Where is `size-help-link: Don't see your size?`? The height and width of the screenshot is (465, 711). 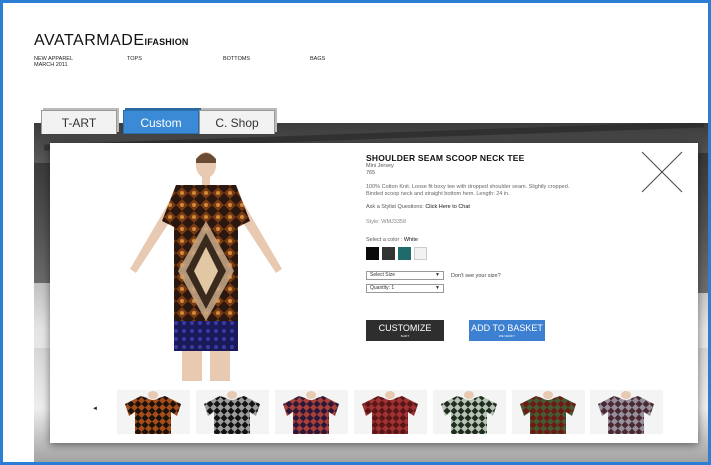
size-help-link: Don't see your size? is located at coordinates (476, 276).